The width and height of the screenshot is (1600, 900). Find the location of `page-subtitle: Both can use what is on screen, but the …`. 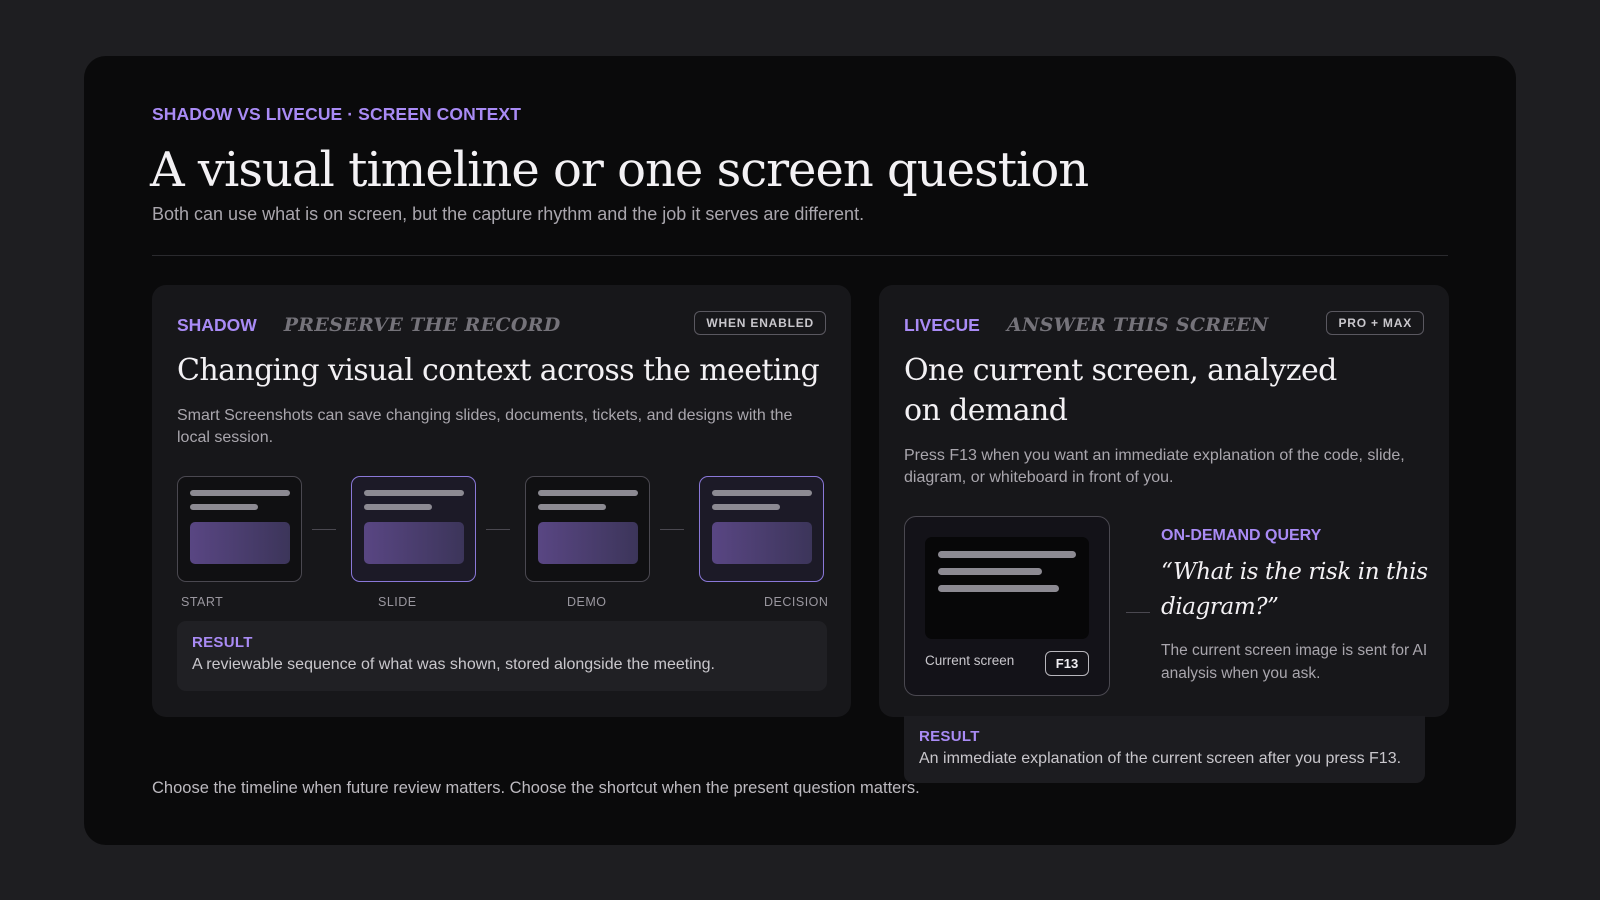

page-subtitle: Both can use what is on screen, but the … is located at coordinates (508, 214).